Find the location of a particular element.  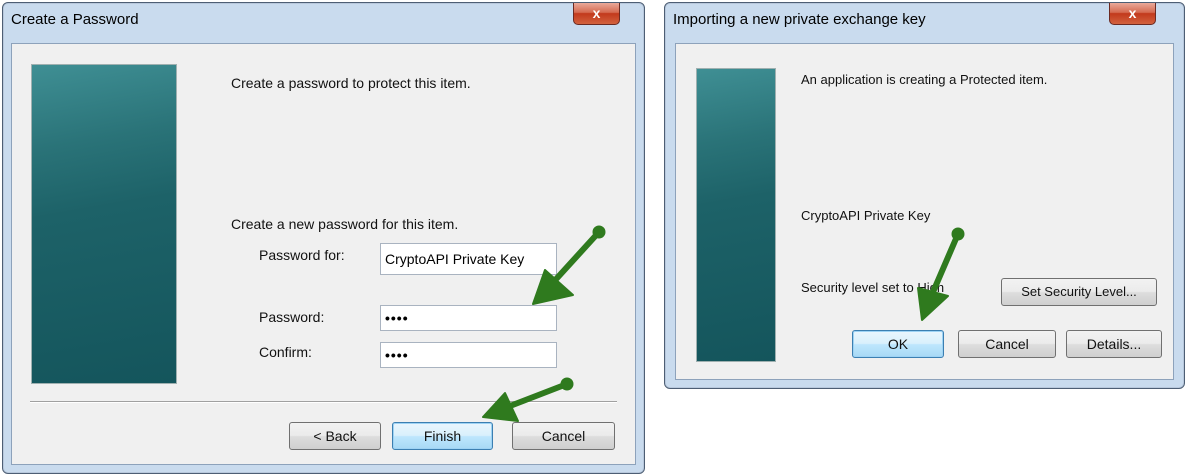

arrow-to-finish-button is located at coordinates (528, 399).